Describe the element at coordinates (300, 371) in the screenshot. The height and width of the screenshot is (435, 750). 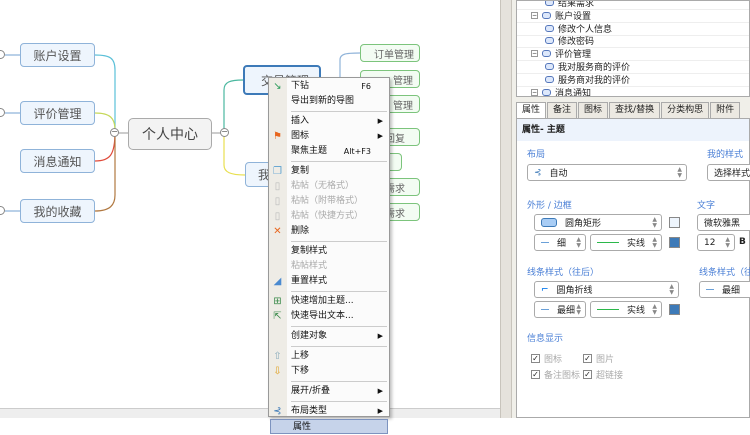
I see `menu-item-label: 下移` at that location.